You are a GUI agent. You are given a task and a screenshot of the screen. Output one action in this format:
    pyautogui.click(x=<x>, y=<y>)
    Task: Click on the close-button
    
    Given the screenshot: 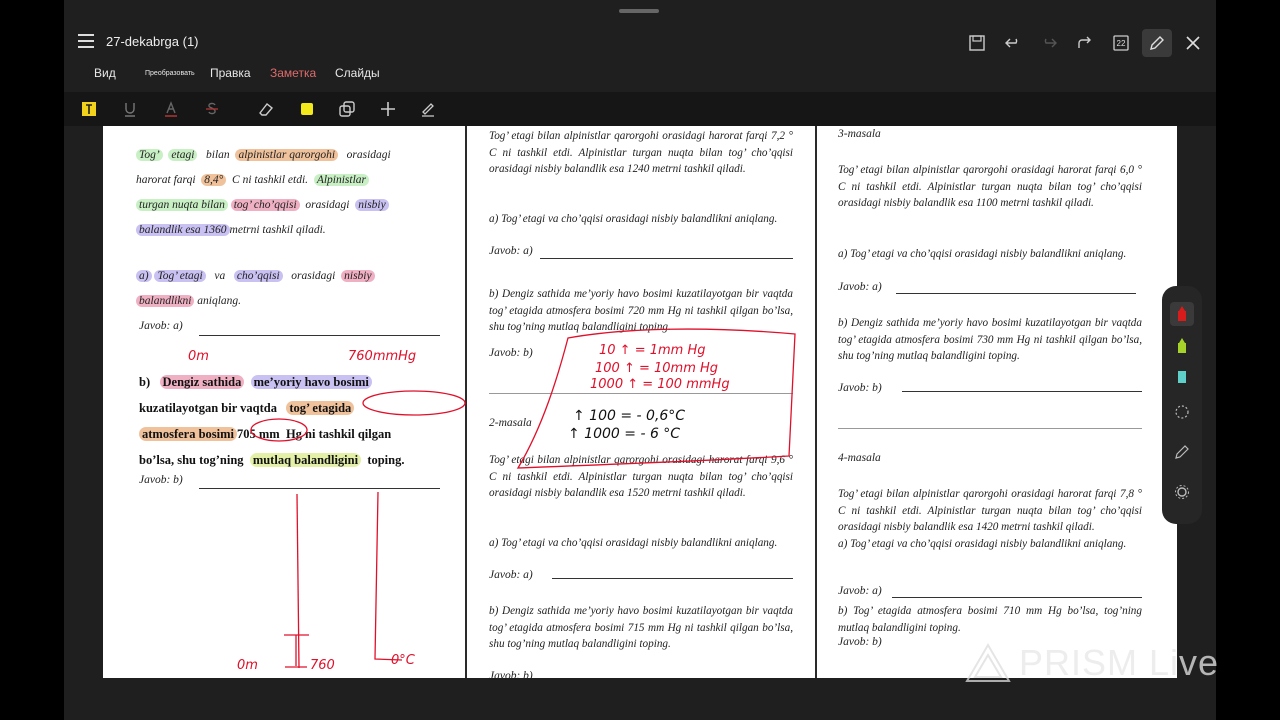 What is the action you would take?
    pyautogui.click(x=1193, y=43)
    